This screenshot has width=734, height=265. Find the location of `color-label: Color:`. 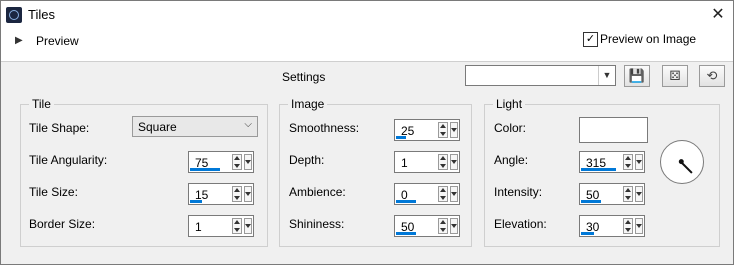

color-label: Color: is located at coordinates (510, 128).